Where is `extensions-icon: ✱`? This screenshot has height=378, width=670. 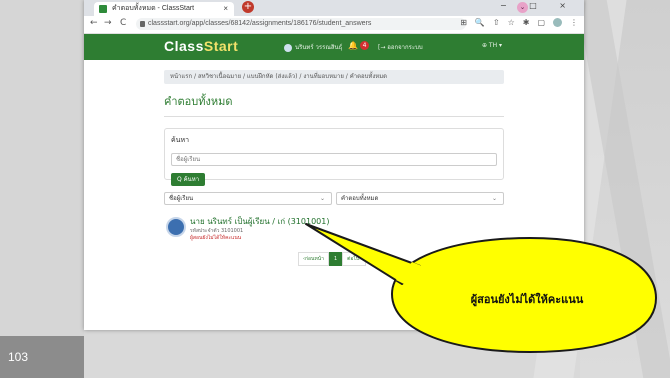 extensions-icon: ✱ is located at coordinates (526, 22).